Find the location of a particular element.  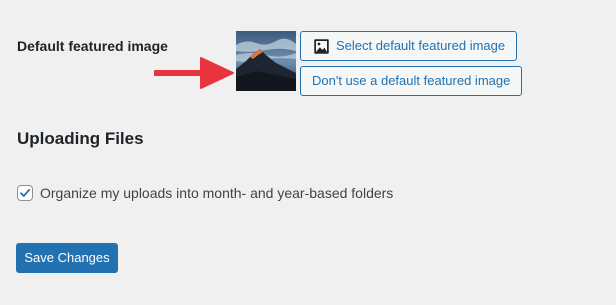

organize-uploads-checkbox is located at coordinates (25, 193).